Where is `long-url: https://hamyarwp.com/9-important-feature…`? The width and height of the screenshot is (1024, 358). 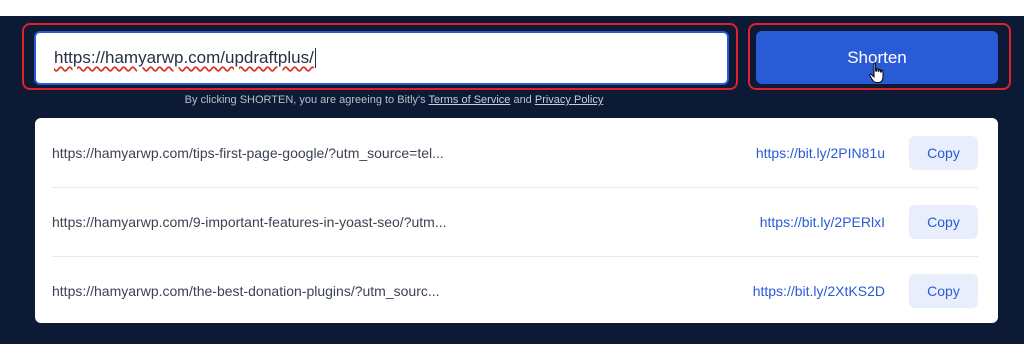 long-url: https://hamyarwp.com/9-important-feature… is located at coordinates (249, 222).